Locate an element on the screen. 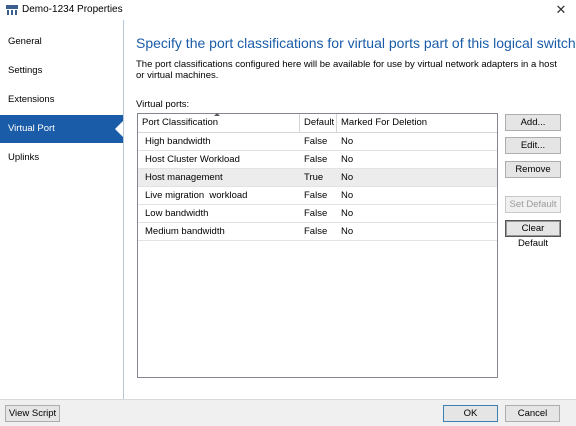  remove-button: Remove is located at coordinates (533, 169).